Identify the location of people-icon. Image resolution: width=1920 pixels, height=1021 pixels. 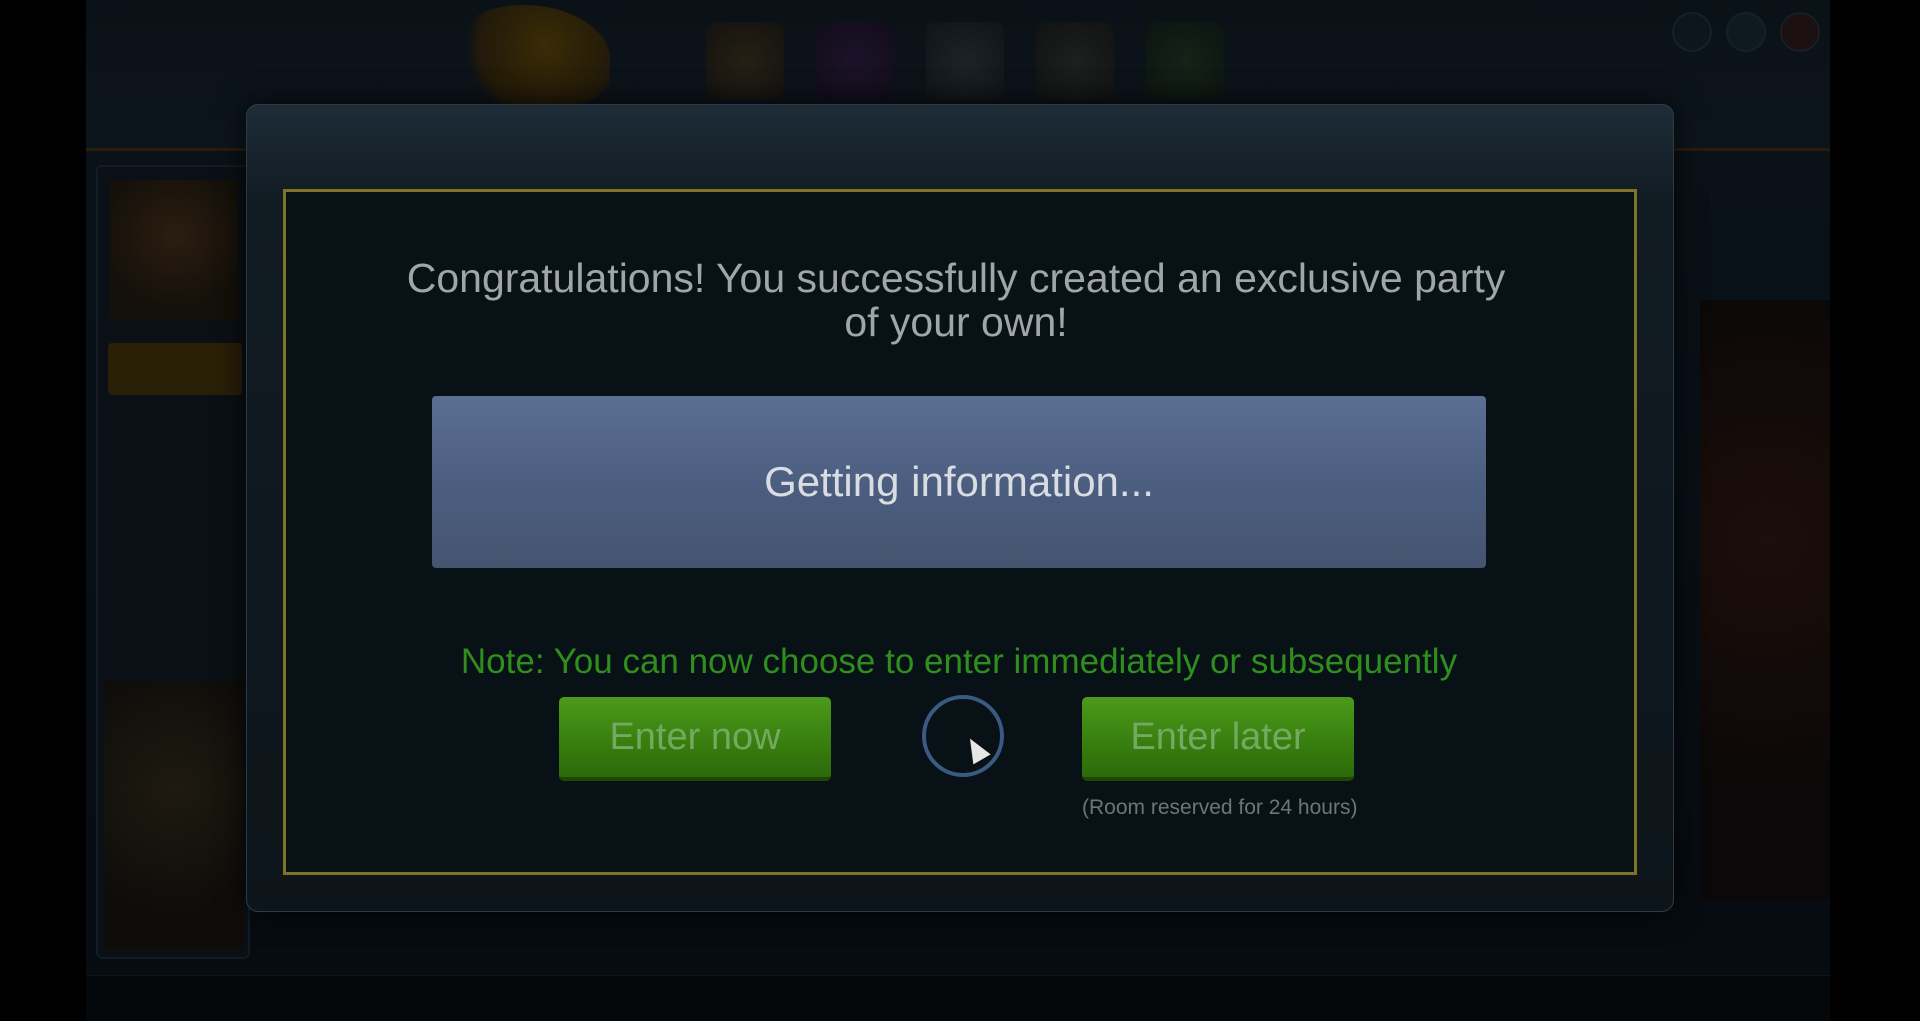
(855, 61).